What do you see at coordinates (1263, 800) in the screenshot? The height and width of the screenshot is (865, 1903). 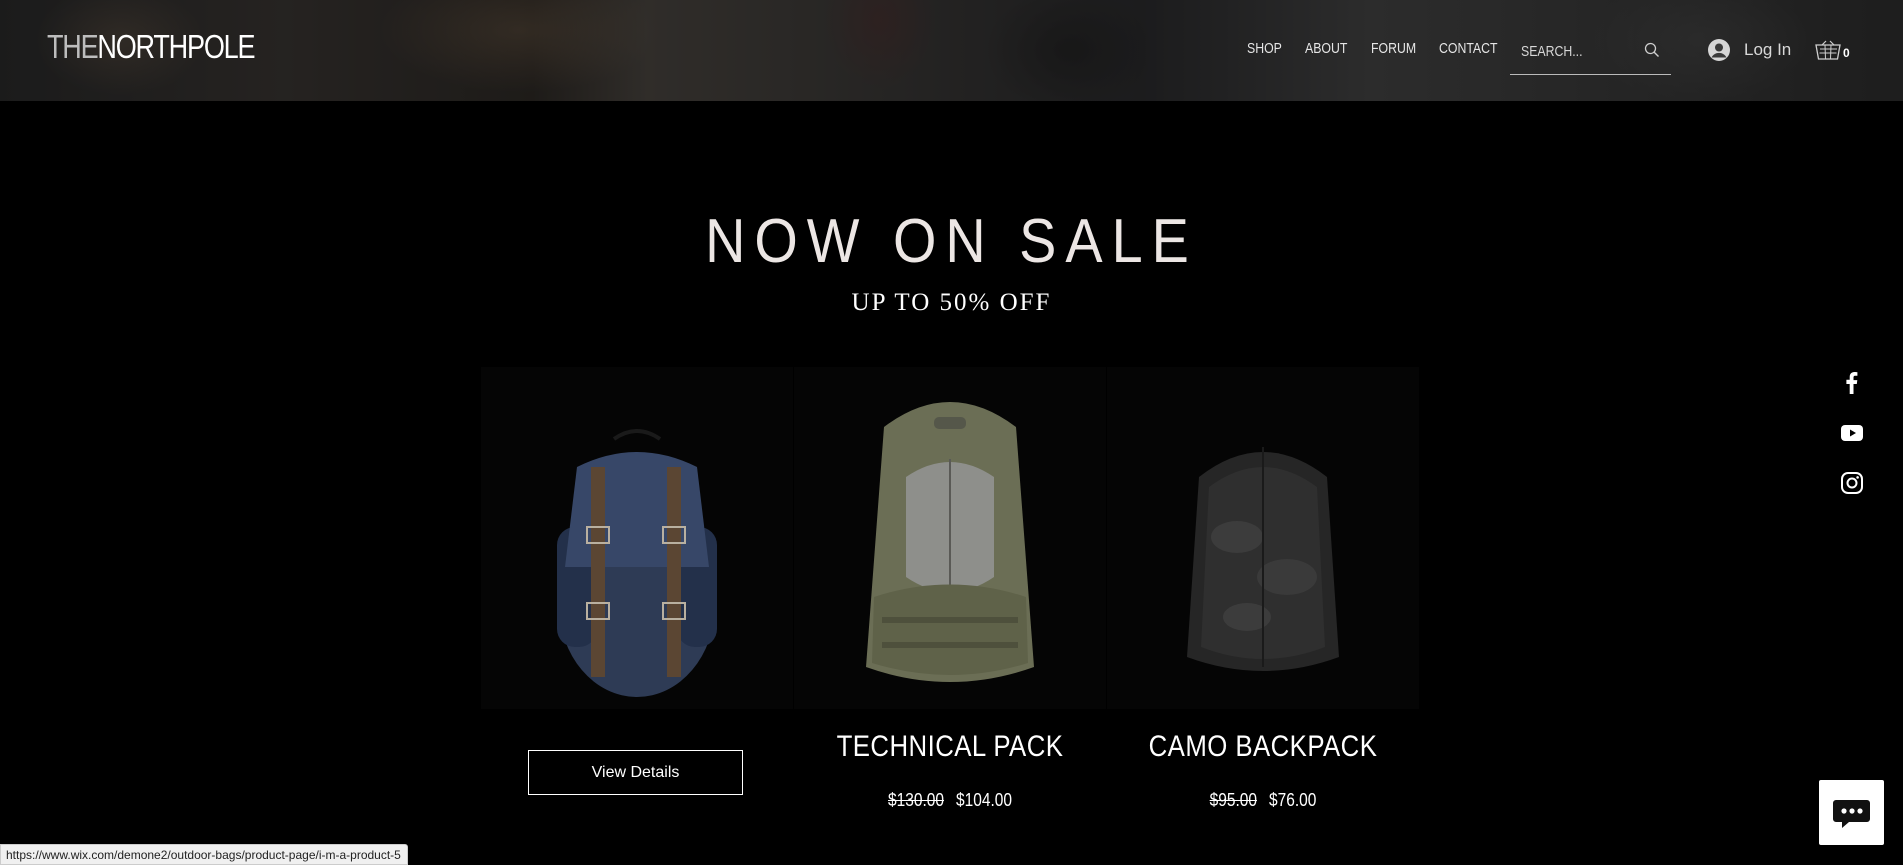 I see `product-price-row: $95.00 $76.00` at bounding box center [1263, 800].